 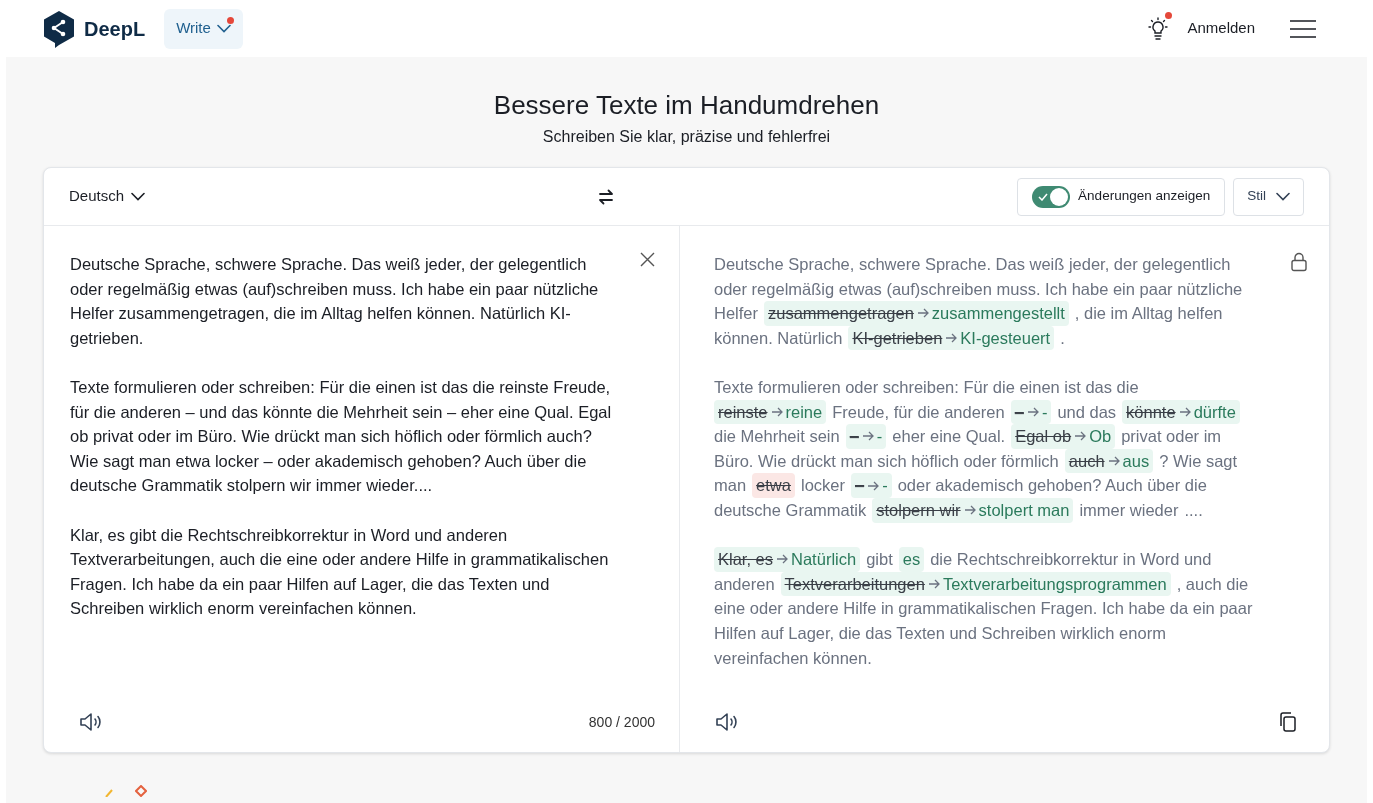 I want to click on result-text: oder akademisch gehoben? Auch über die, so click(x=1052, y=486).